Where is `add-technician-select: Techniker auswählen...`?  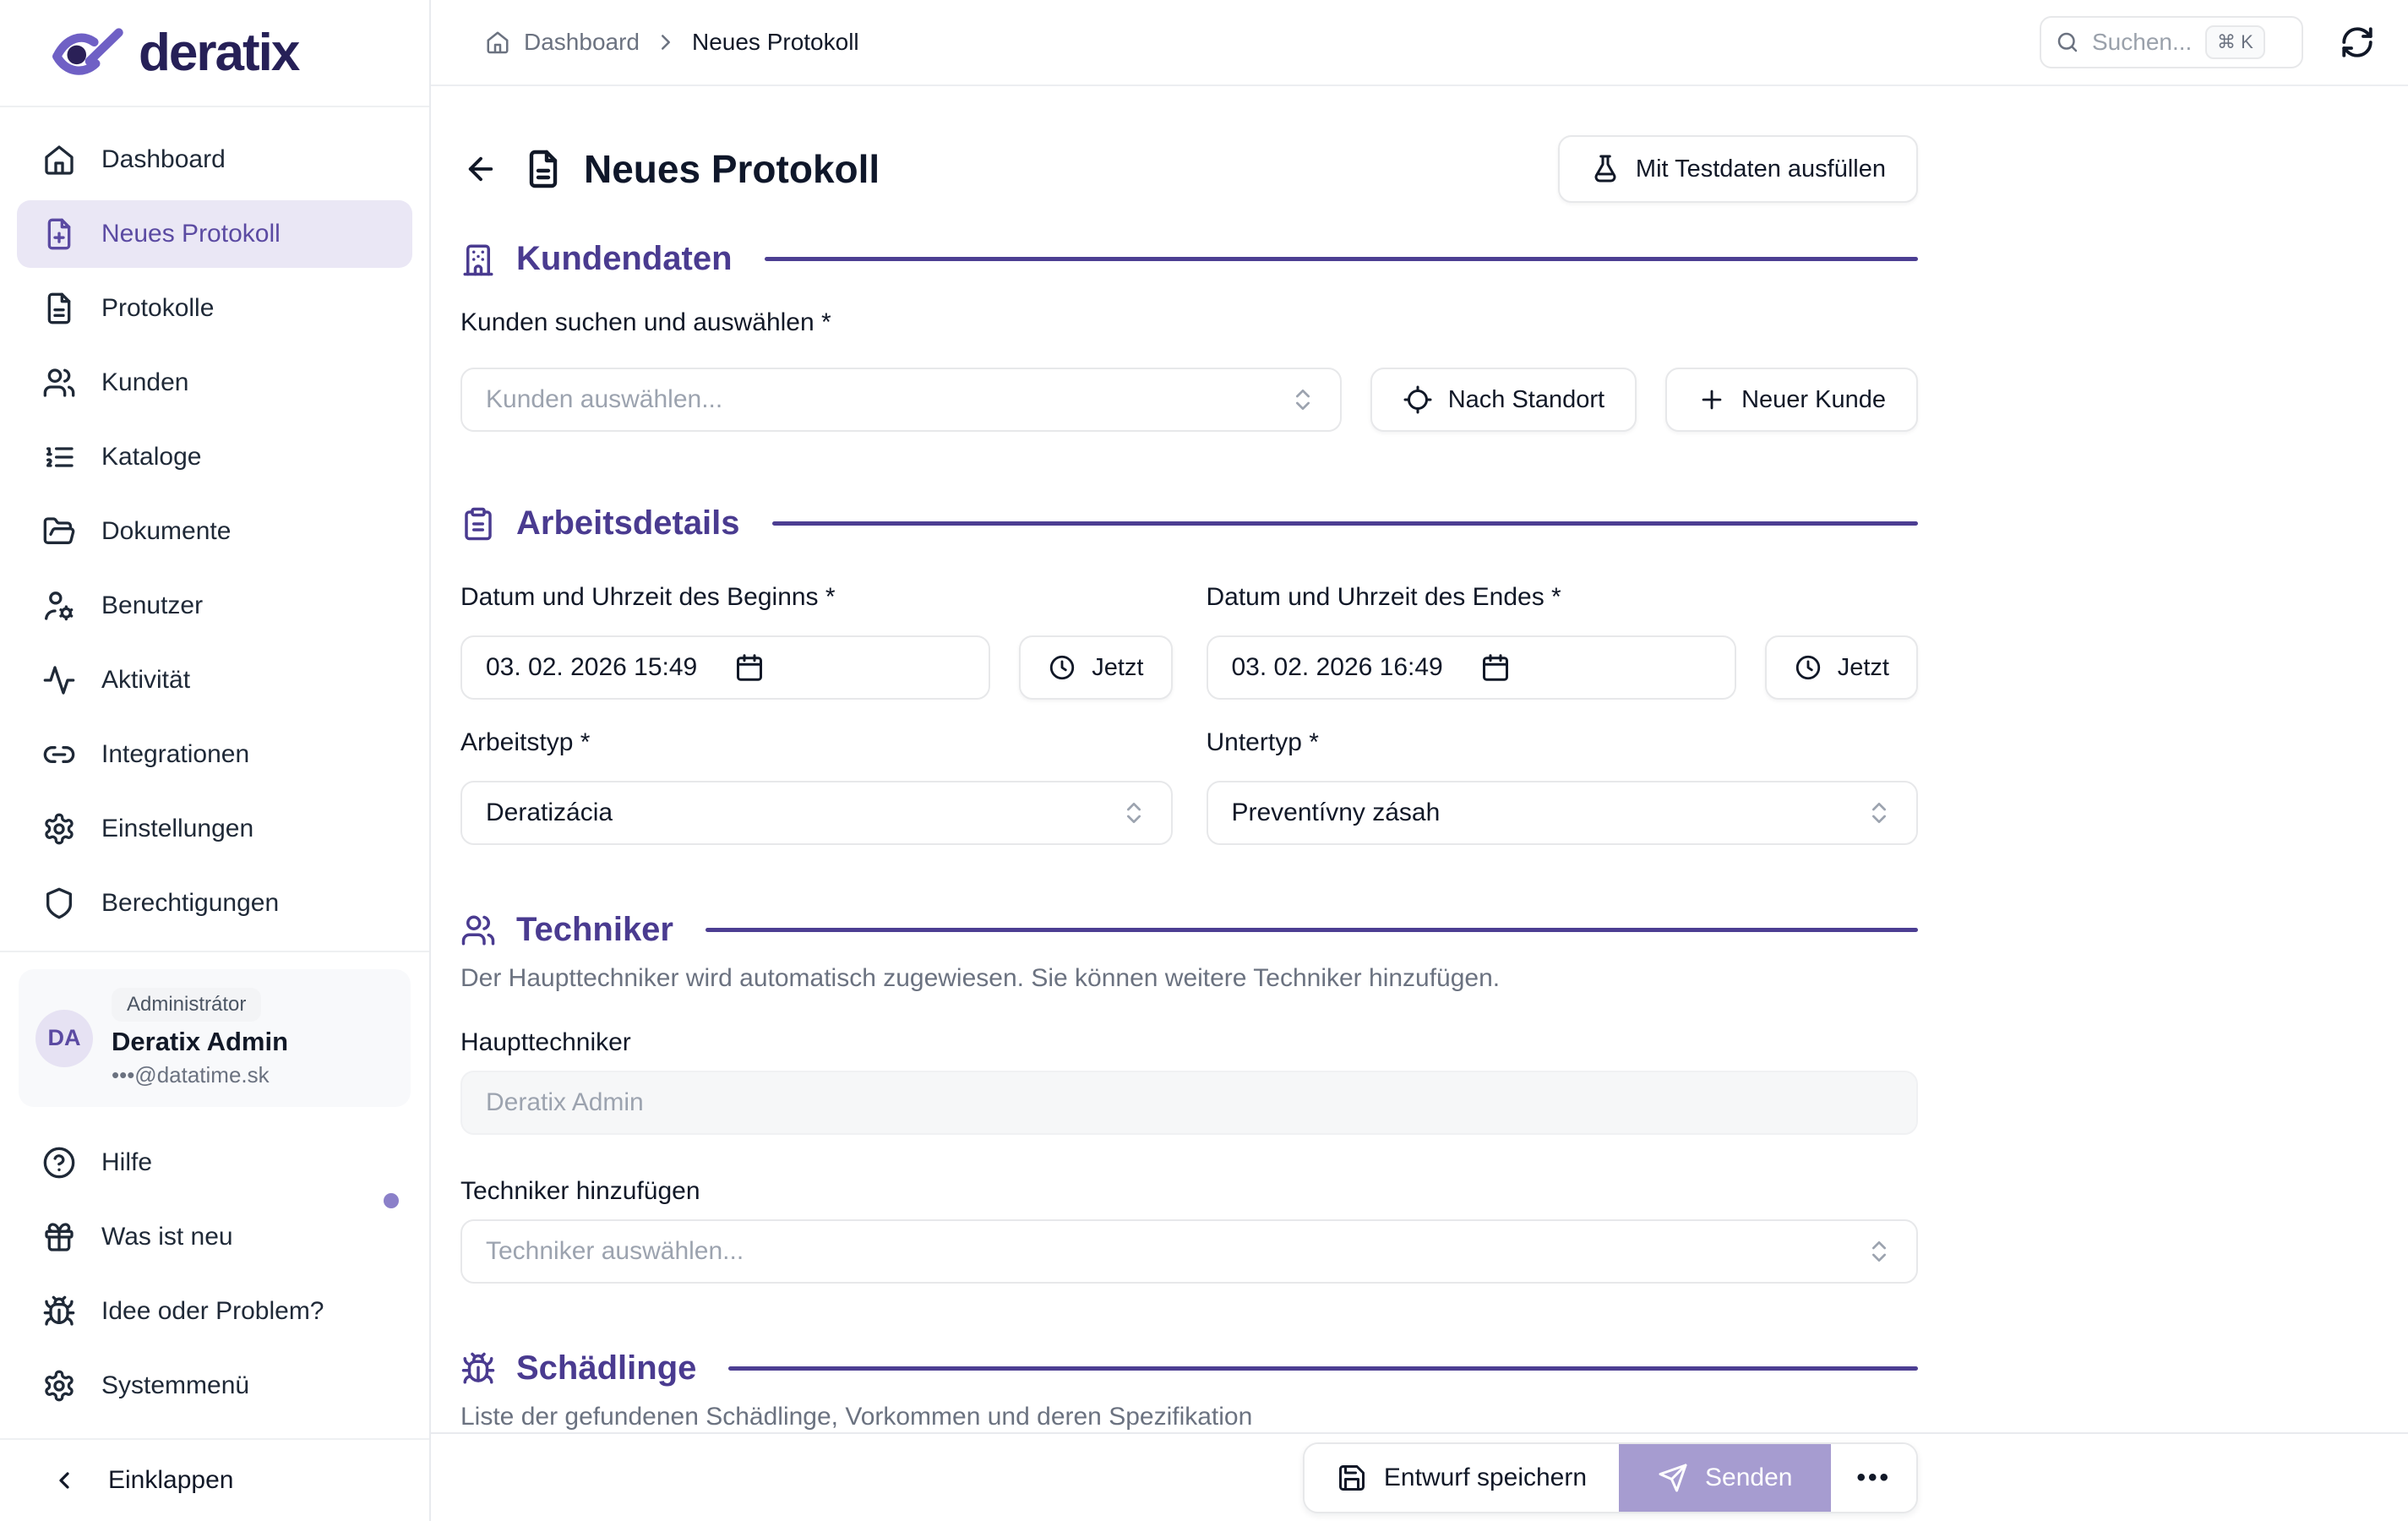 add-technician-select: Techniker auswählen... is located at coordinates (1189, 1251).